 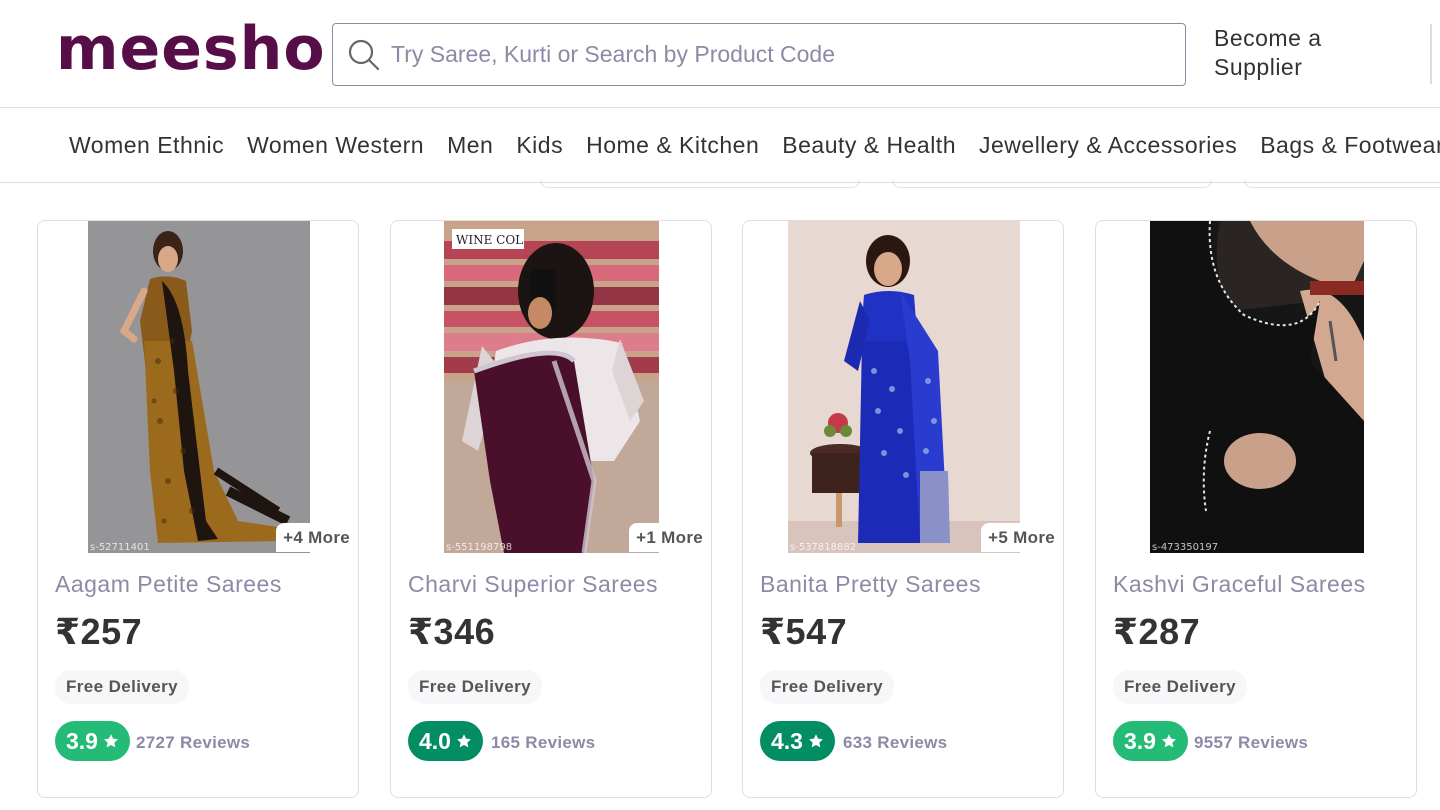 I want to click on search-bar, so click(x=759, y=54).